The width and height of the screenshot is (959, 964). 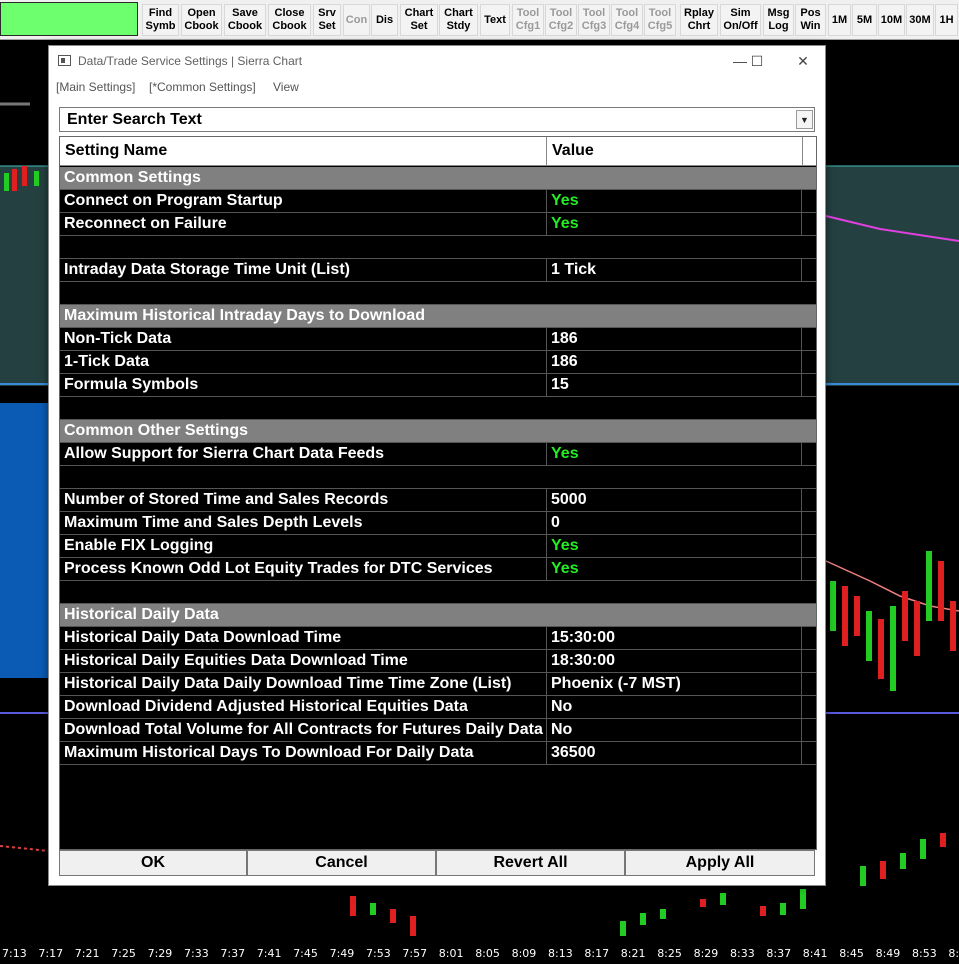 I want to click on toolbar-button-23: 1H, so click(x=946, y=20).